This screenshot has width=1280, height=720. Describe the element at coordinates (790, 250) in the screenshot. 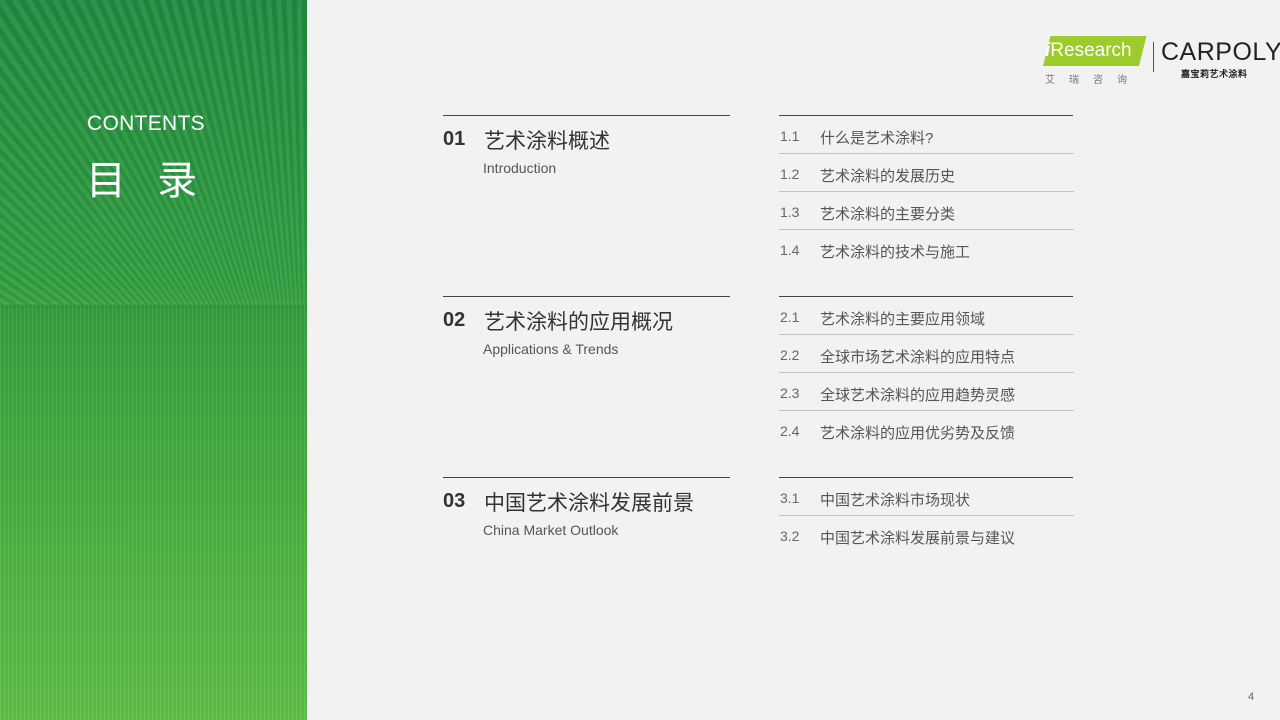

I see `toc-item-number: 1.4` at that location.